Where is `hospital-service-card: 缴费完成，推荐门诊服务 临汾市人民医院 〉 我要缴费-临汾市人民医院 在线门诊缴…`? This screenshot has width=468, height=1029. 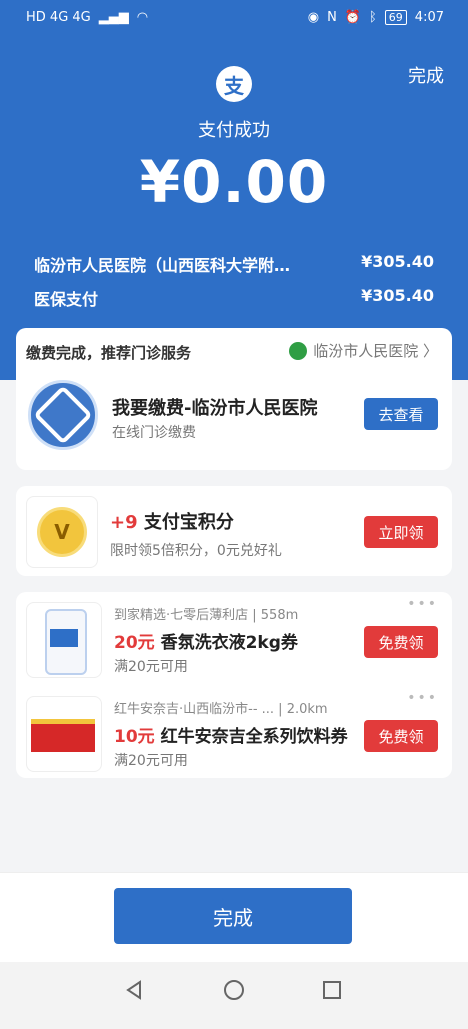 hospital-service-card: 缴费完成，推荐门诊服务 临汾市人民医院 〉 我要缴费-临汾市人民医院 在线门诊缴… is located at coordinates (234, 399).